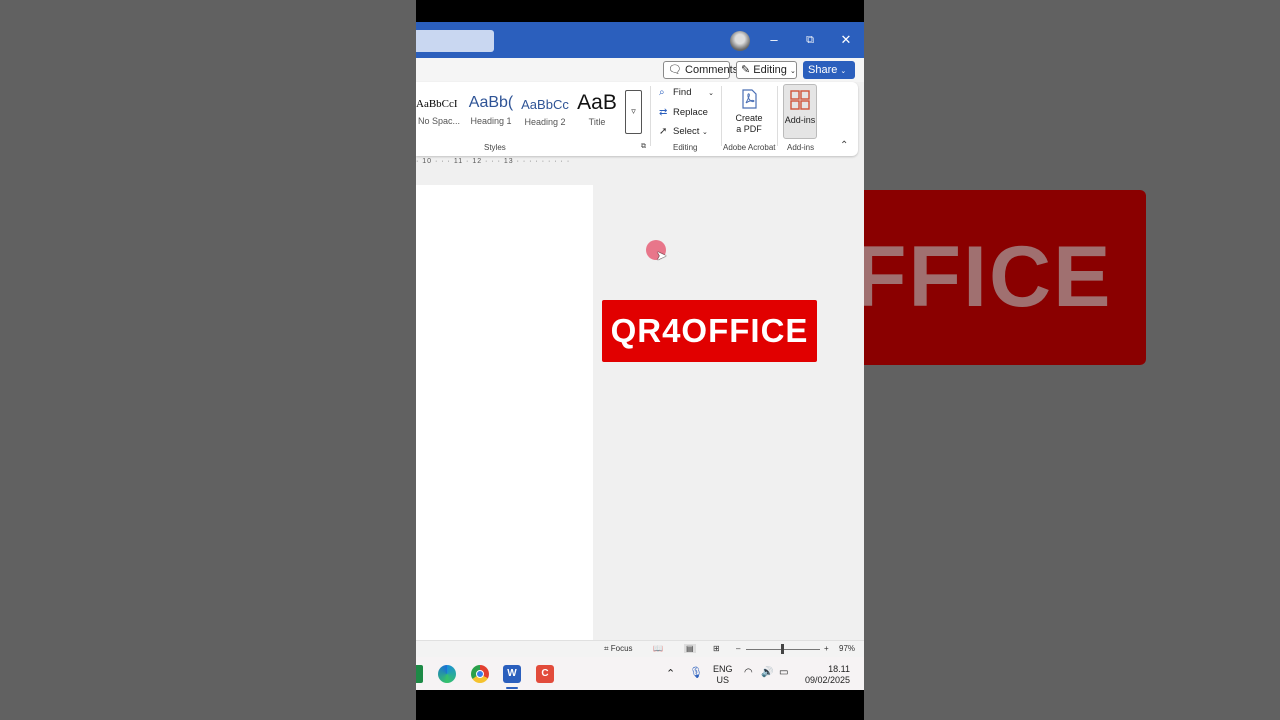 This screenshot has width=1280, height=720. What do you see at coordinates (504, 413) in the screenshot?
I see `document-page` at bounding box center [504, 413].